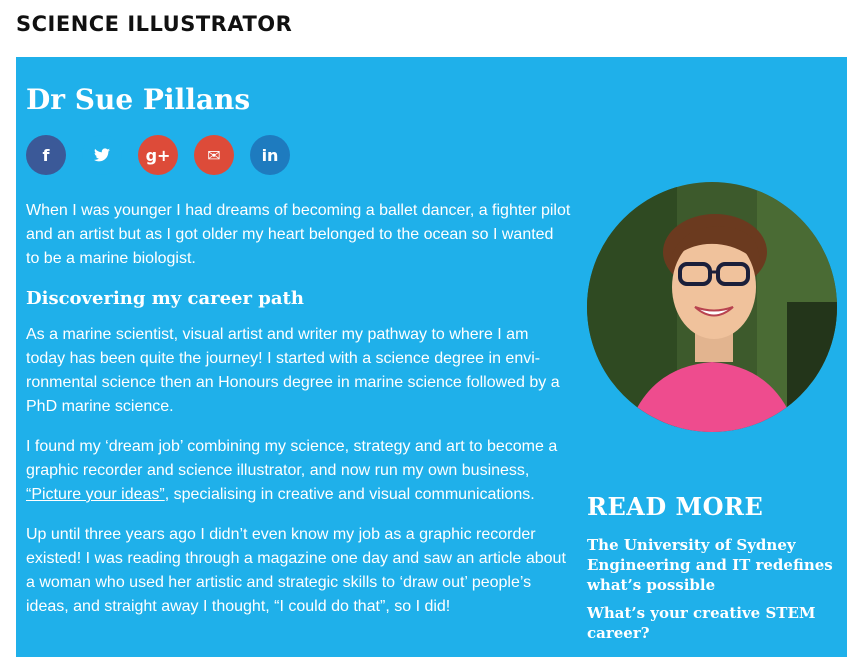 The image size is (858, 657). Describe the element at coordinates (712, 307) in the screenshot. I see `profile-photo` at that location.